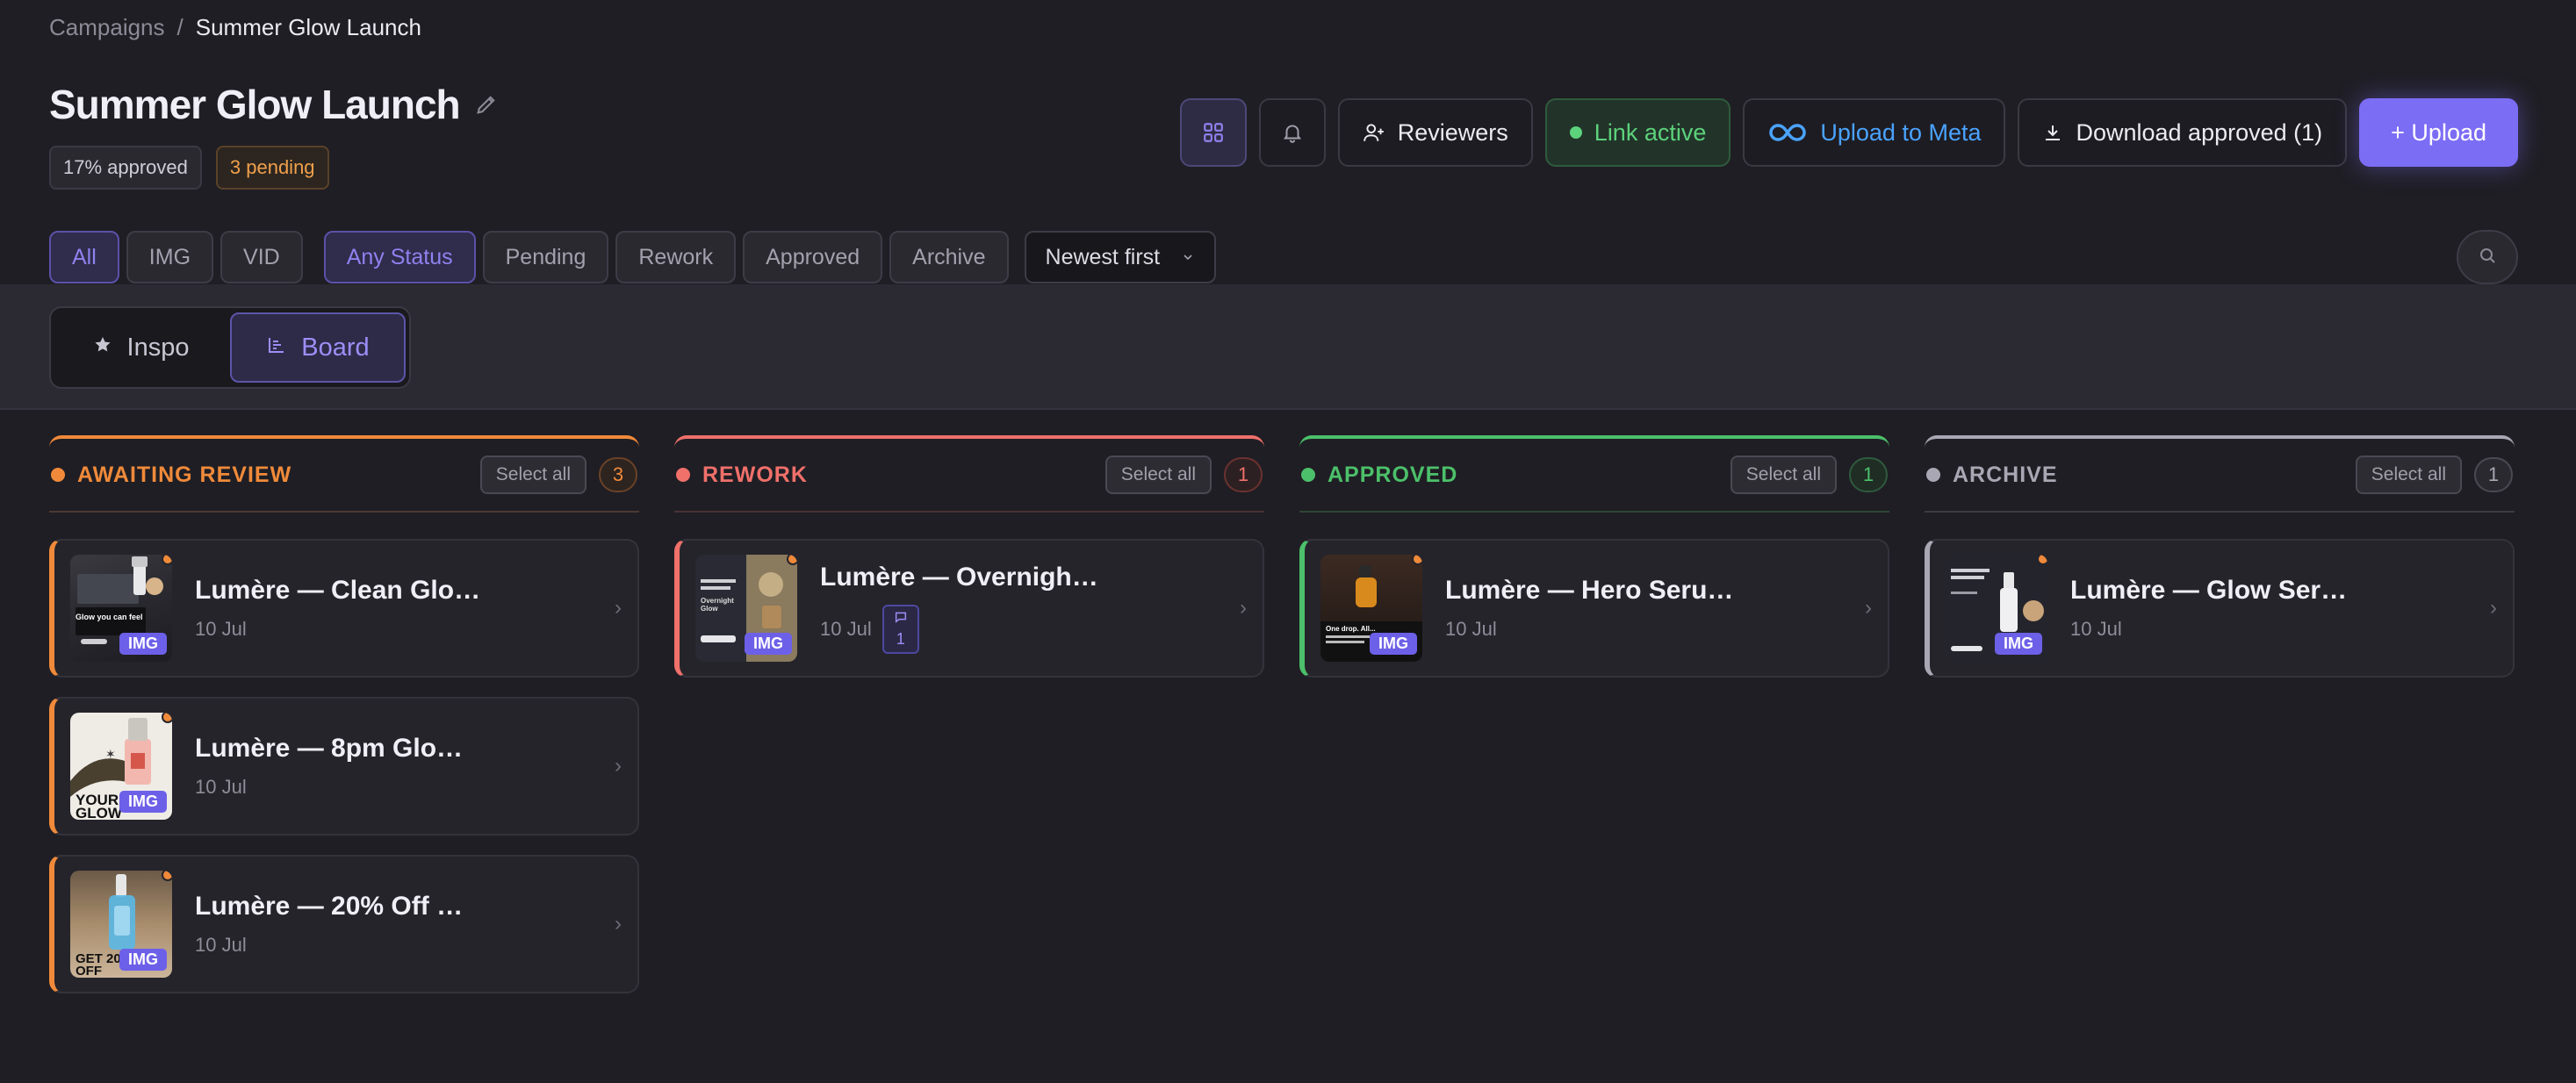 The width and height of the screenshot is (2576, 1083). I want to click on download-approved-label: Download approved (1), so click(2199, 132).